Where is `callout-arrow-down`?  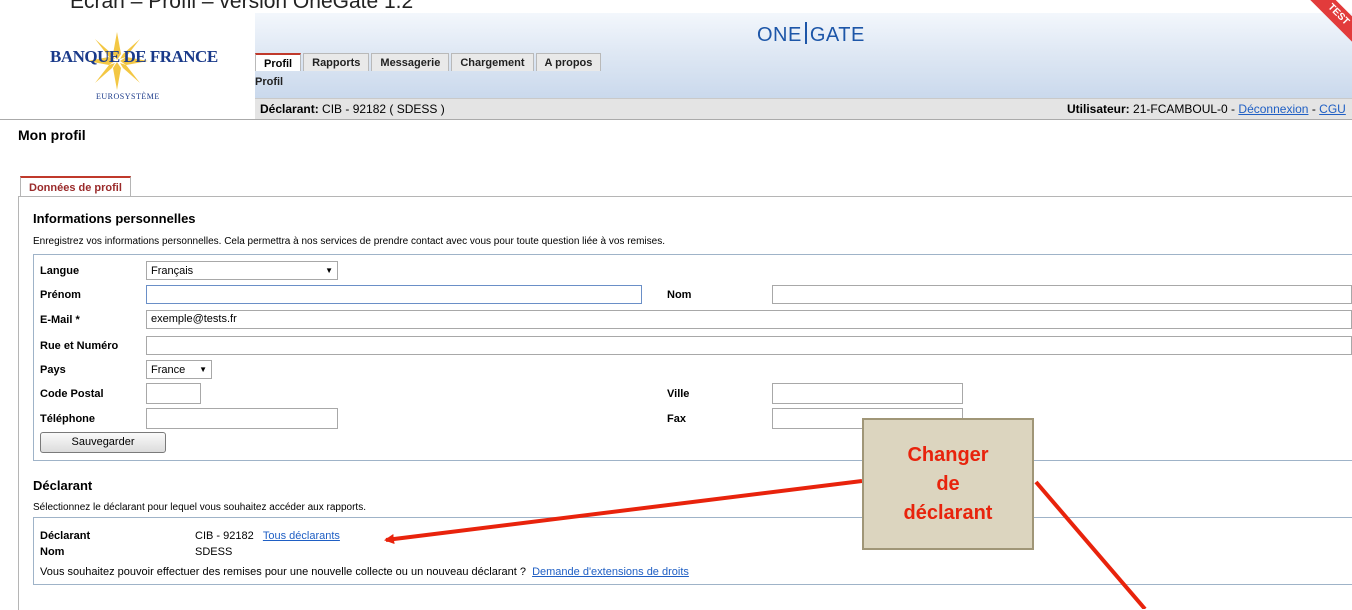
callout-arrow-down is located at coordinates (1090, 544).